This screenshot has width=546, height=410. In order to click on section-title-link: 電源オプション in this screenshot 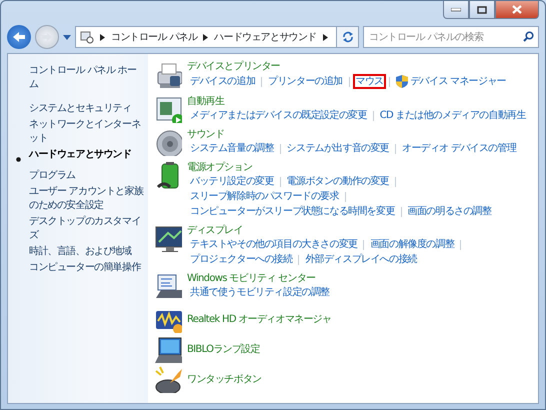, I will do `click(340, 167)`.